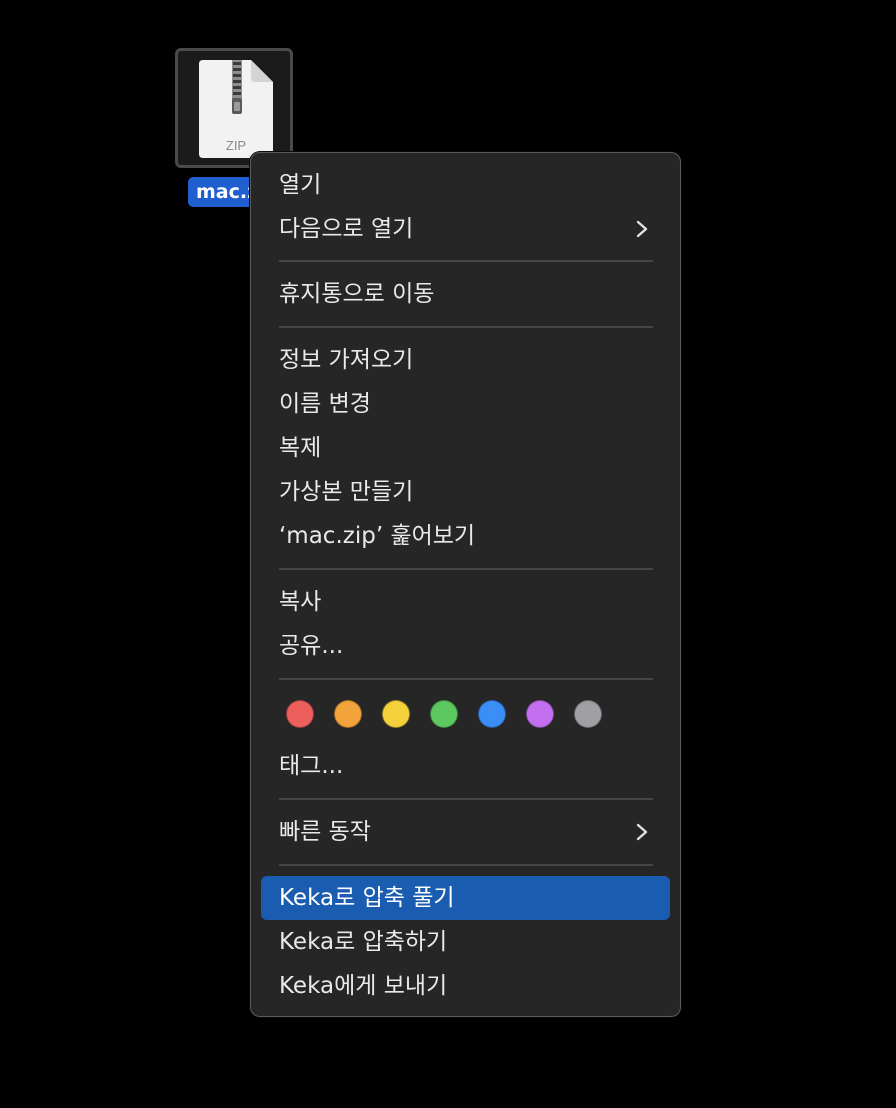 Image resolution: width=896 pixels, height=1108 pixels. I want to click on menu-item-open-with: 다음으로 열기, so click(465, 229).